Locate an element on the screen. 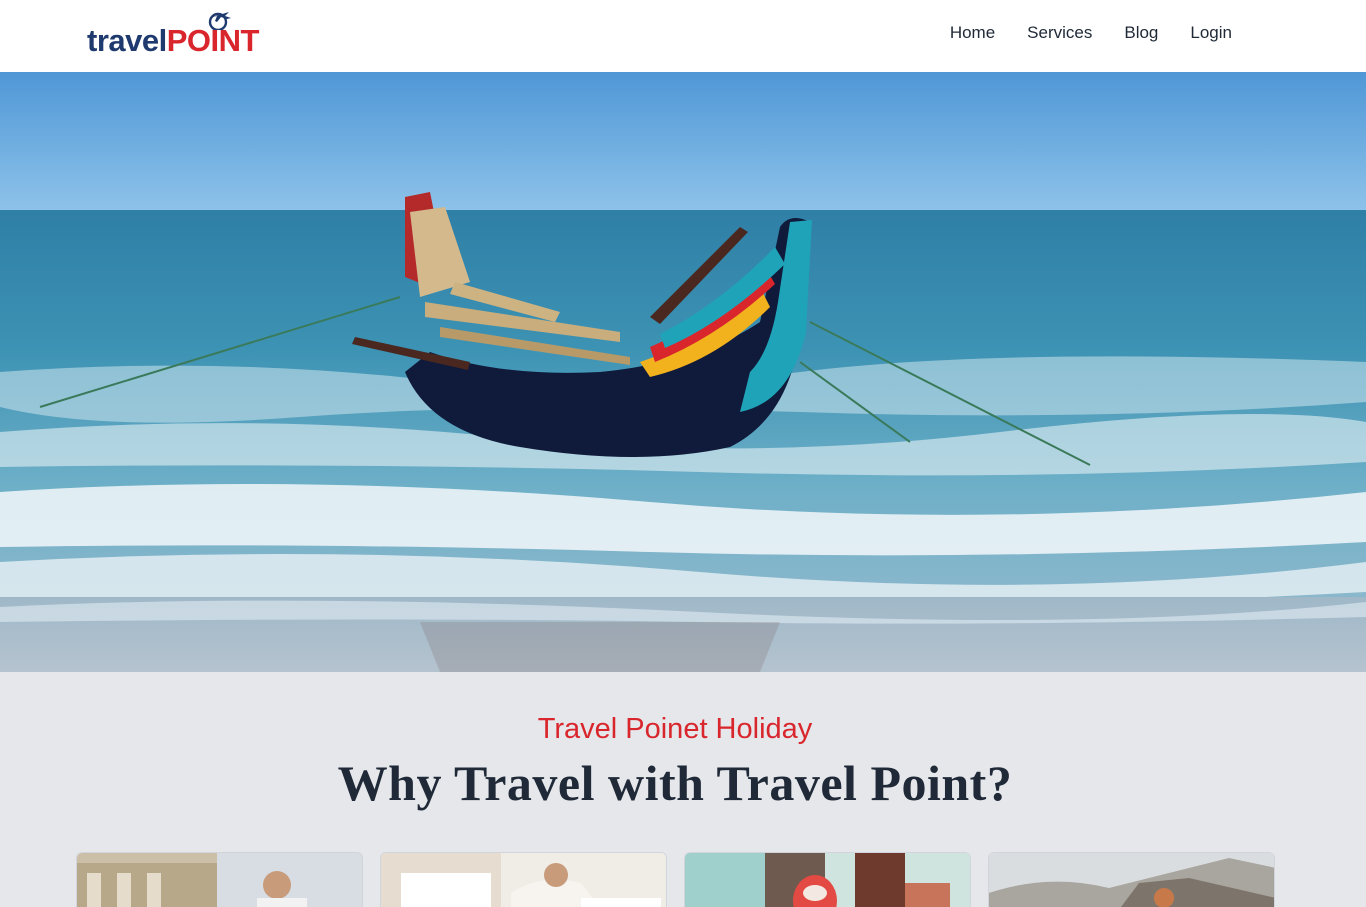  logo-text-travel: travel is located at coordinates (127, 40).